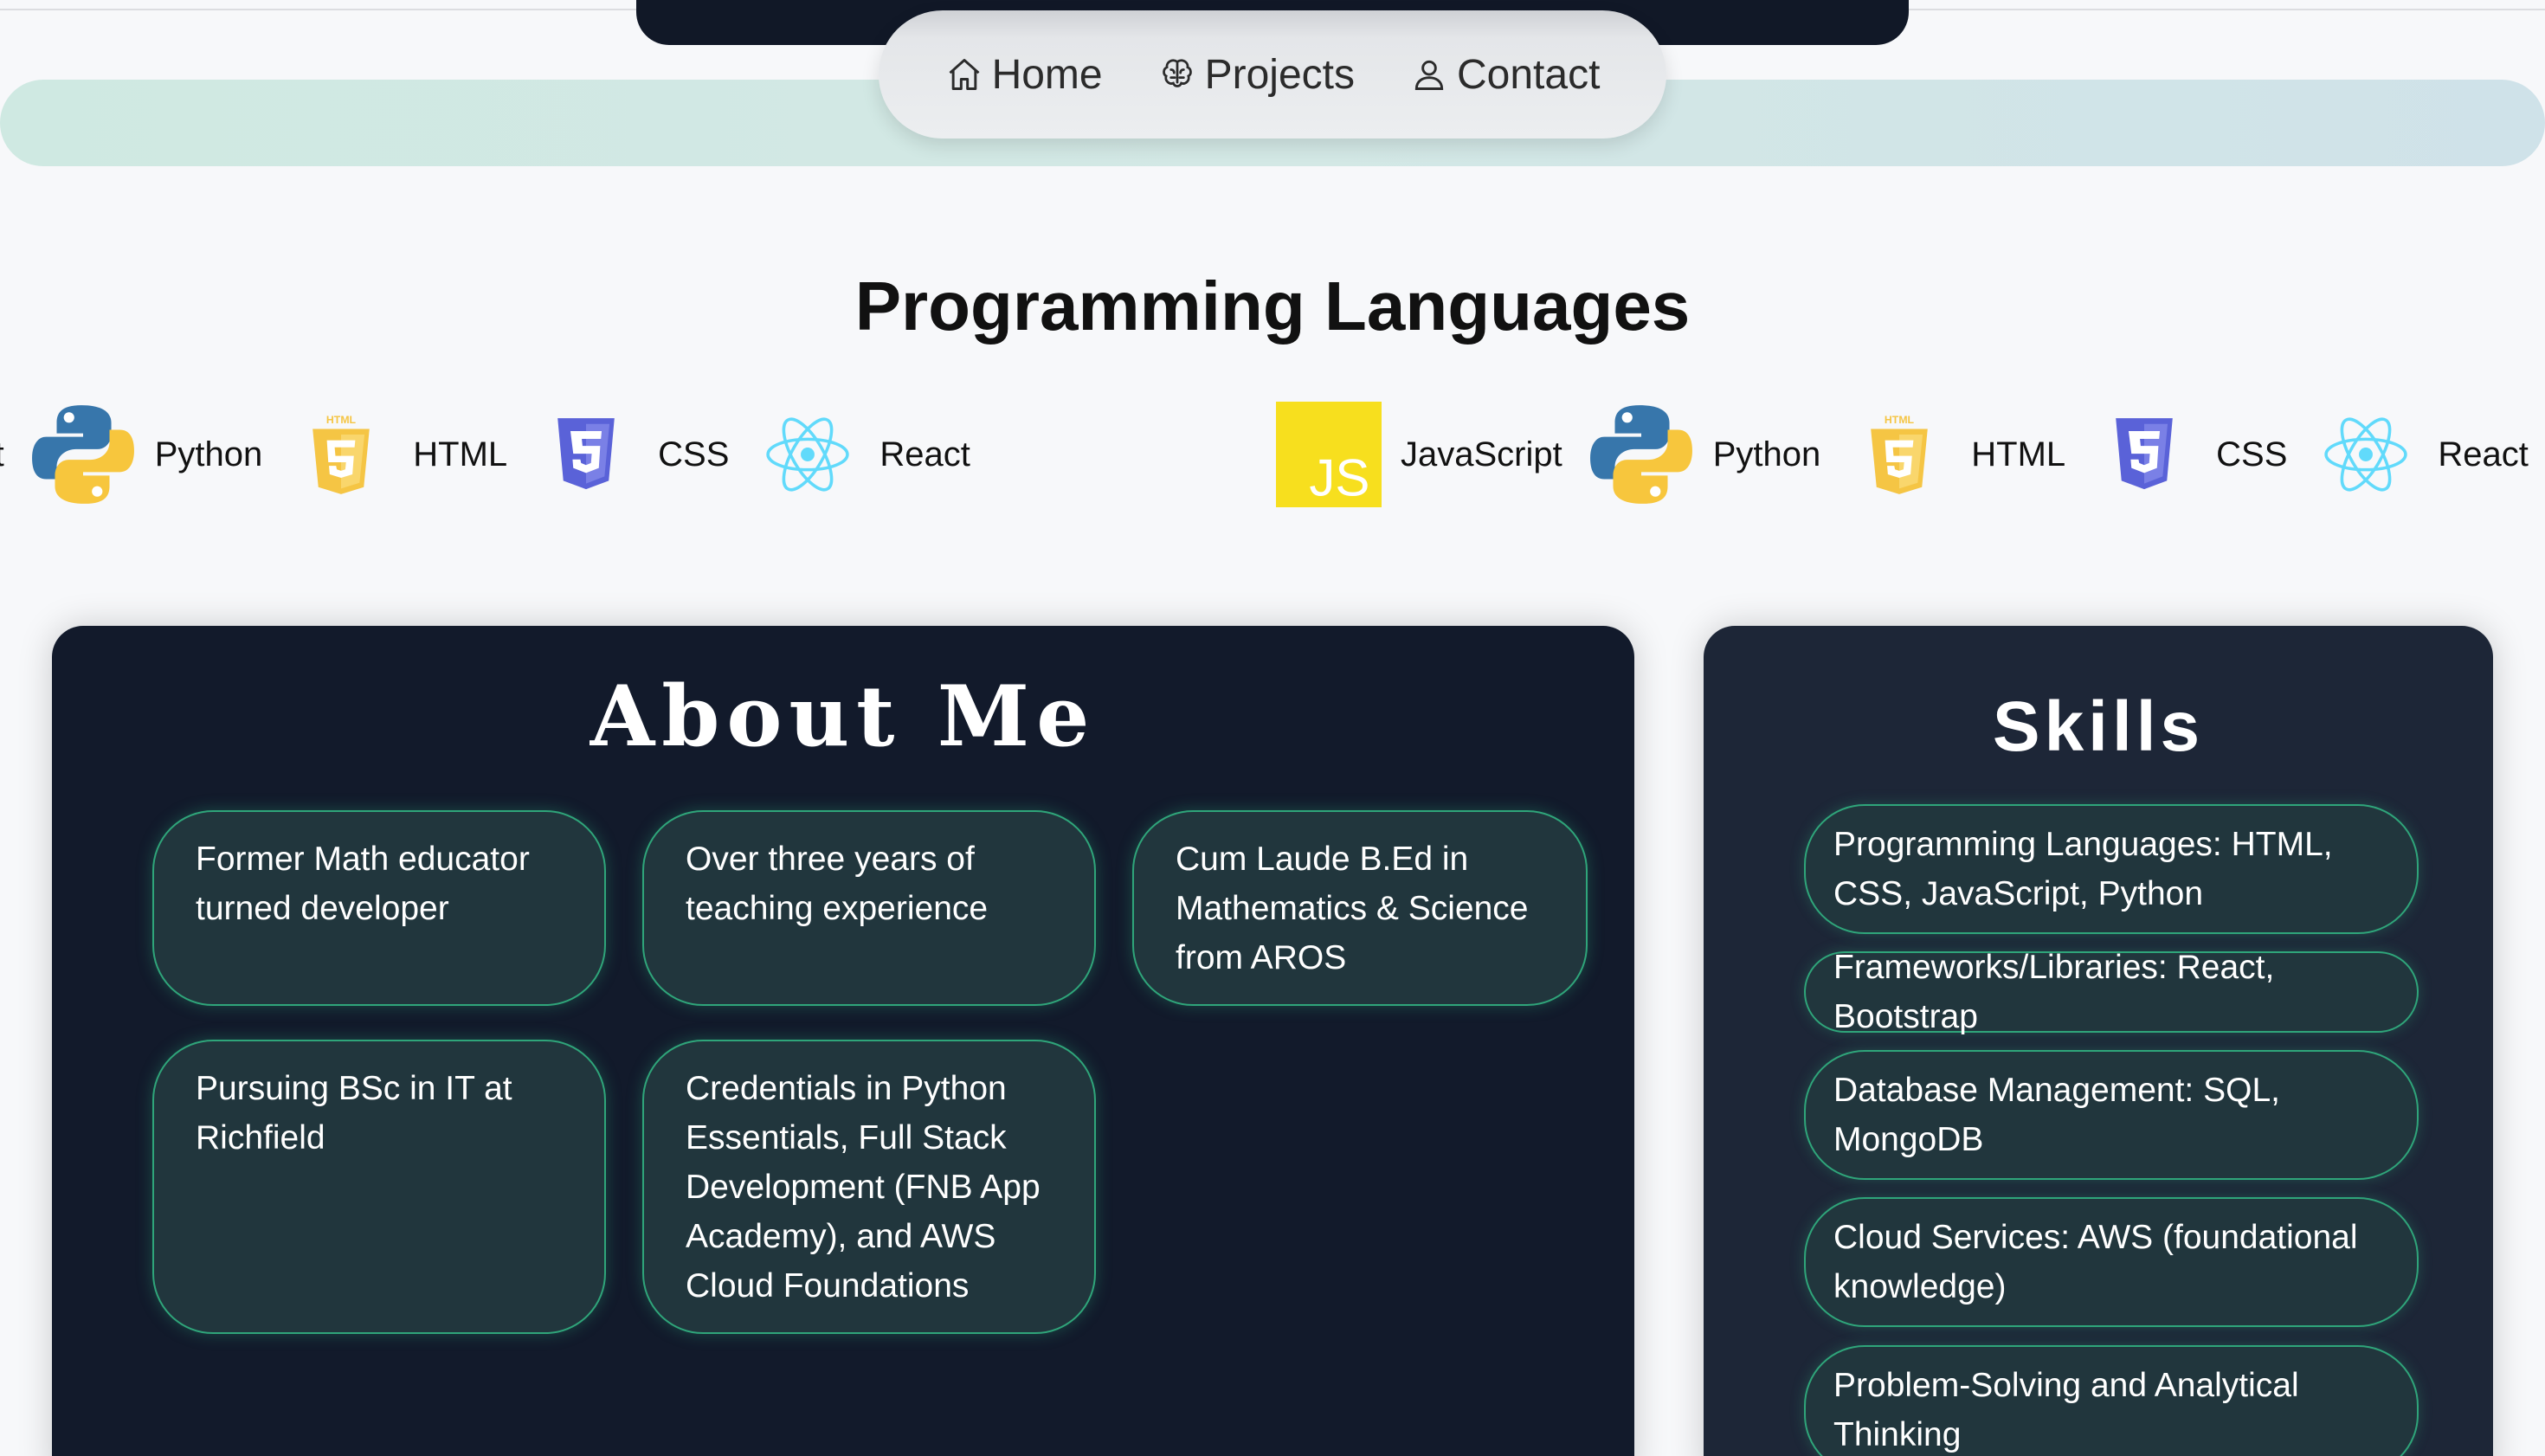 Image resolution: width=2545 pixels, height=1456 pixels. I want to click on main-nav: Home Projects Contact, so click(1273, 74).